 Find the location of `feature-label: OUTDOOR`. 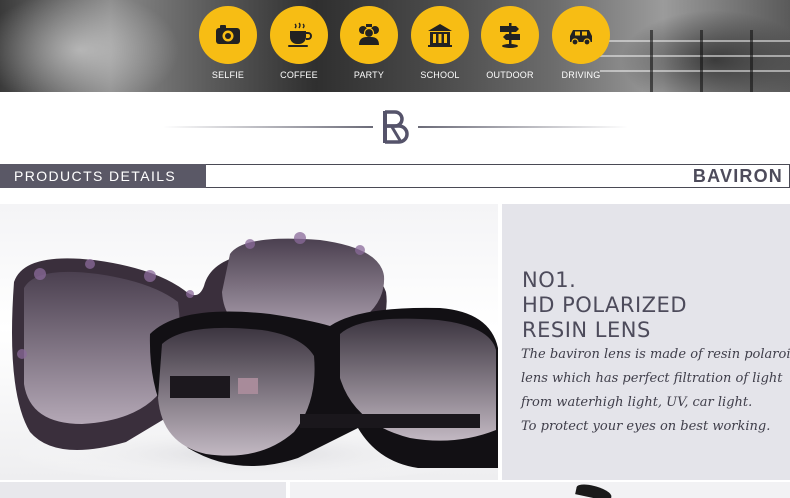

feature-label: OUTDOOR is located at coordinates (510, 75).